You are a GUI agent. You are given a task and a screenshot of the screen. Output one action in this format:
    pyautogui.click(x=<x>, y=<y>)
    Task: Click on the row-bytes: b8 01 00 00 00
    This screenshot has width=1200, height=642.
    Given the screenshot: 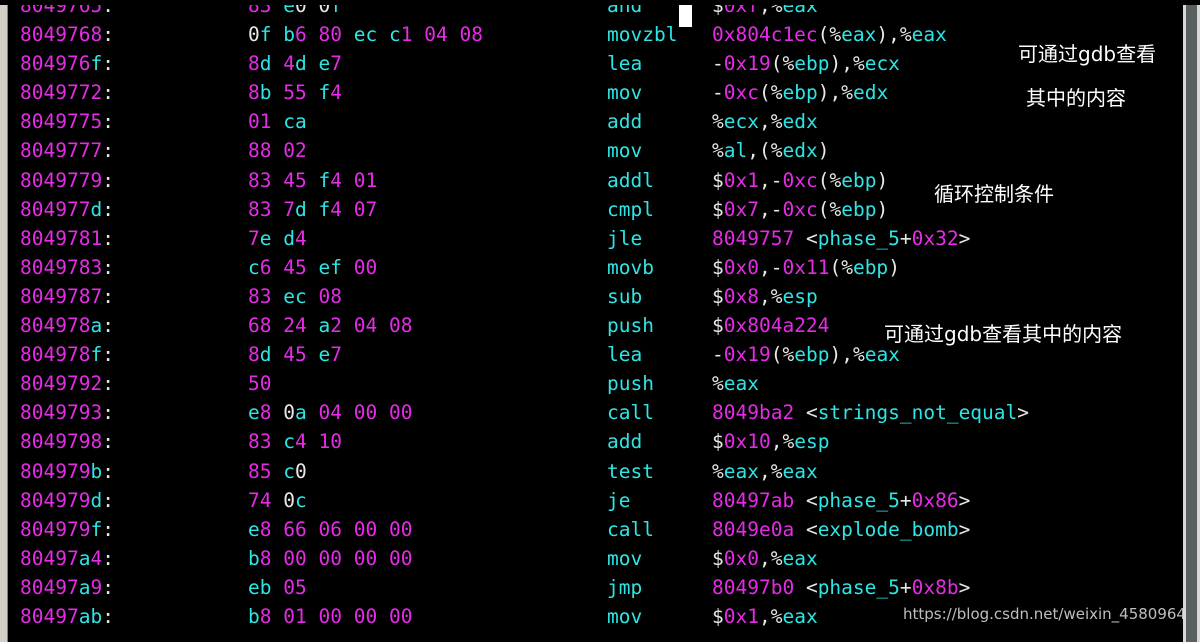 What is the action you would take?
    pyautogui.click(x=330, y=616)
    